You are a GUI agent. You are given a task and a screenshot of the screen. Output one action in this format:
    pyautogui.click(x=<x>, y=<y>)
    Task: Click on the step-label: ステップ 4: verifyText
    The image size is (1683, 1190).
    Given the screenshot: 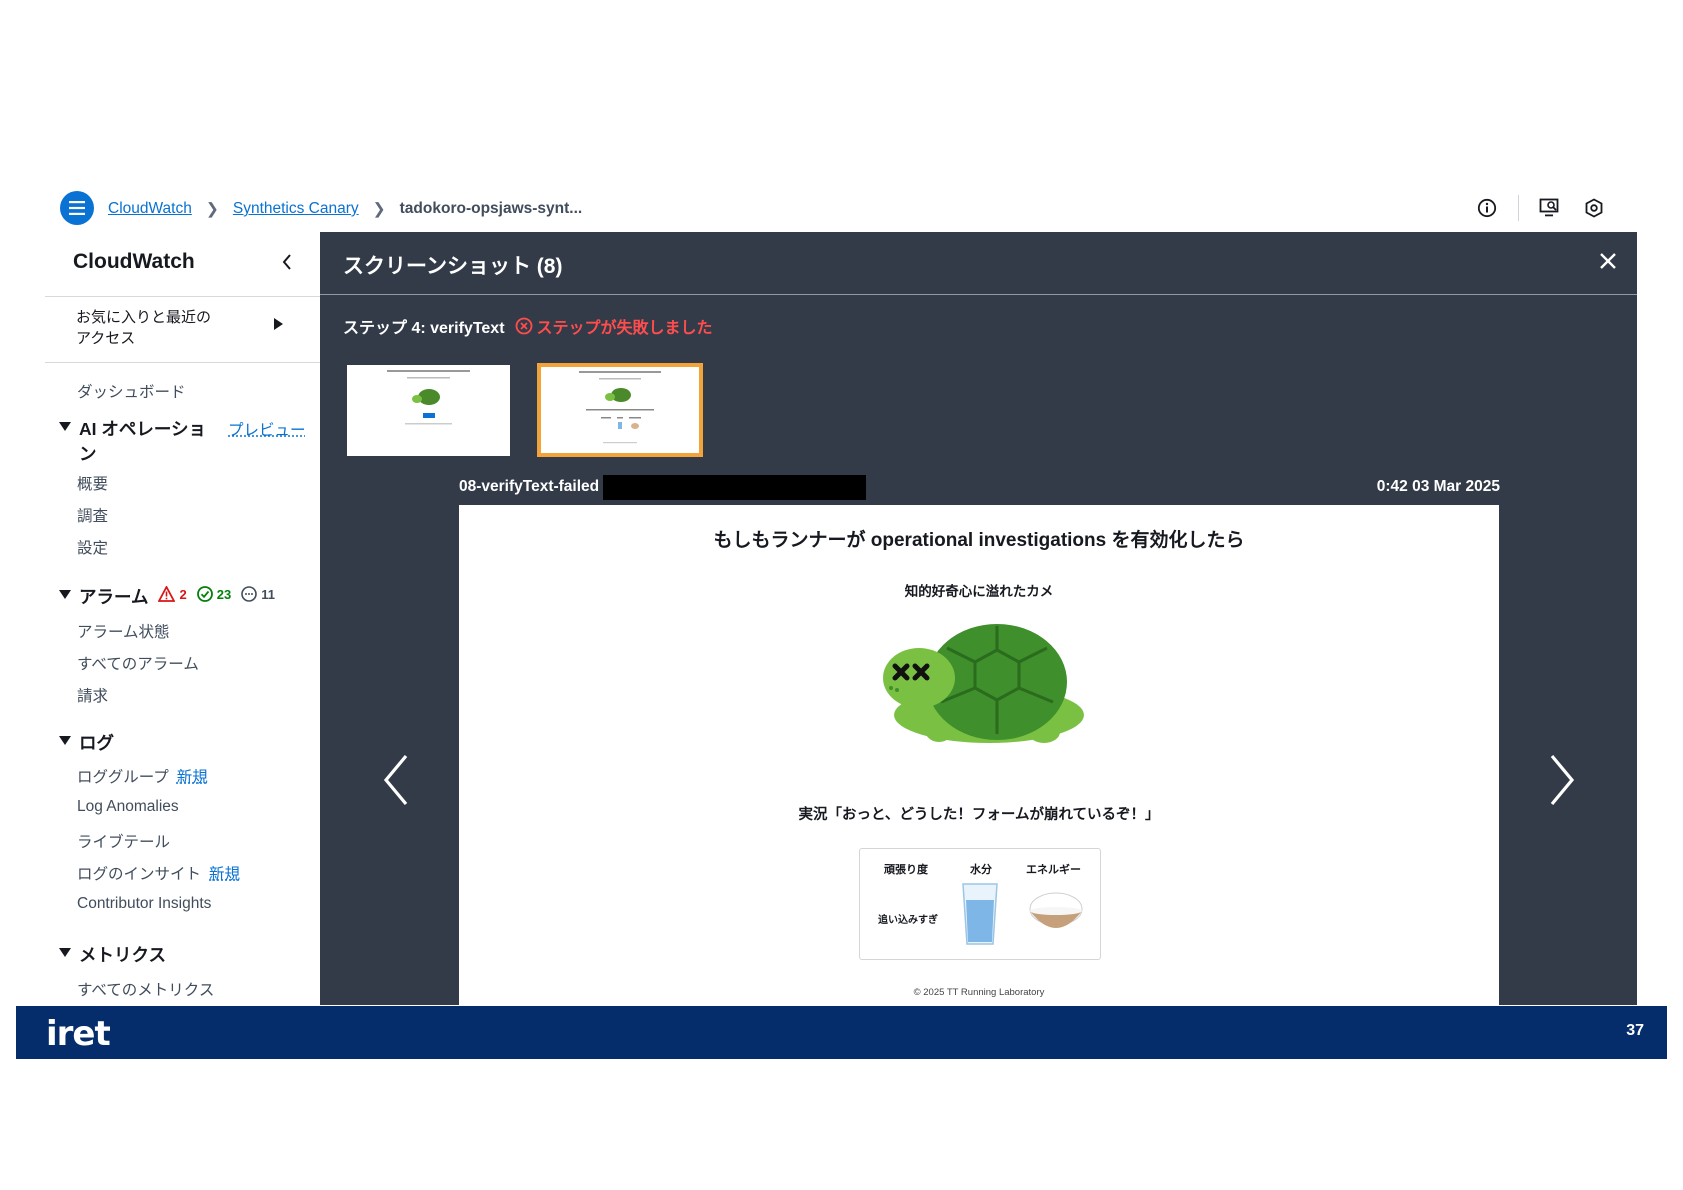 What is the action you would take?
    pyautogui.click(x=424, y=328)
    